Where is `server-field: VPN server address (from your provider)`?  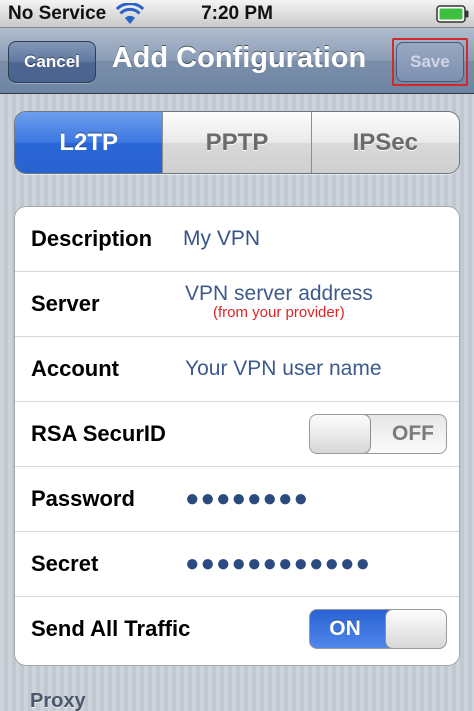
server-field: VPN server address (from your provider) is located at coordinates (312, 301).